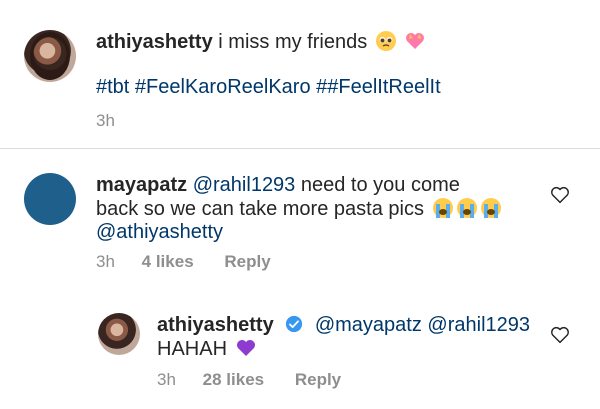  Describe the element at coordinates (141, 185) in the screenshot. I see `commenter-username: mayapatz` at that location.